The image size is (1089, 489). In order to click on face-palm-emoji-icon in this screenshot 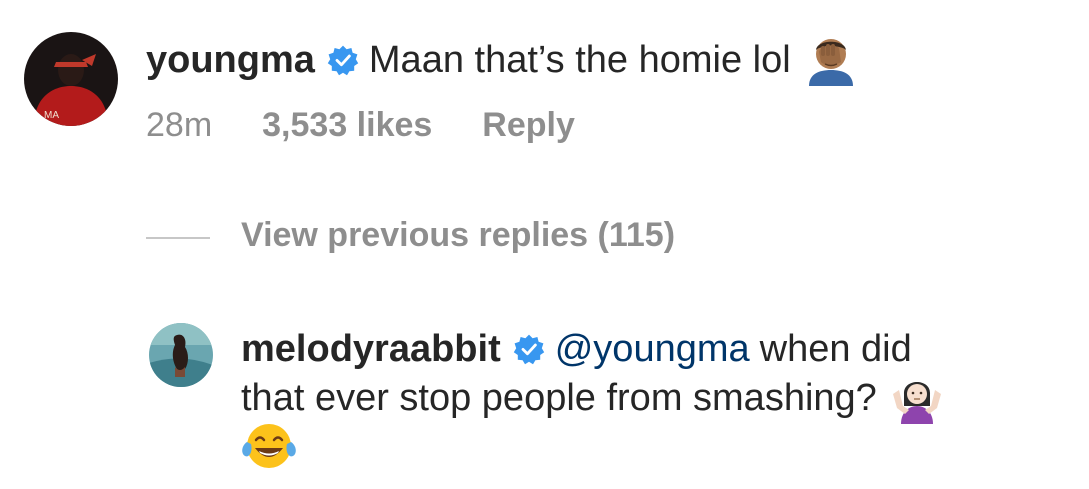, I will do `click(831, 60)`.